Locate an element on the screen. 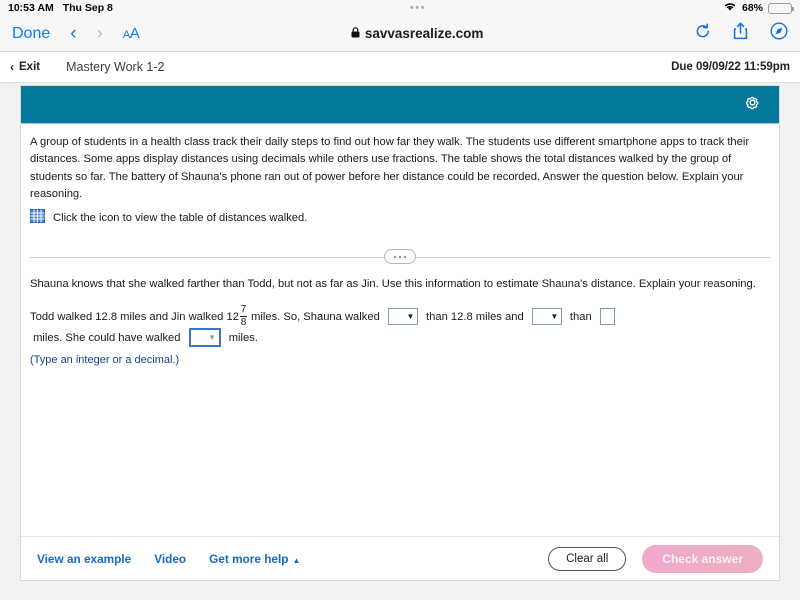 The image size is (800, 600). check-answer-button: Check answer is located at coordinates (702, 558).